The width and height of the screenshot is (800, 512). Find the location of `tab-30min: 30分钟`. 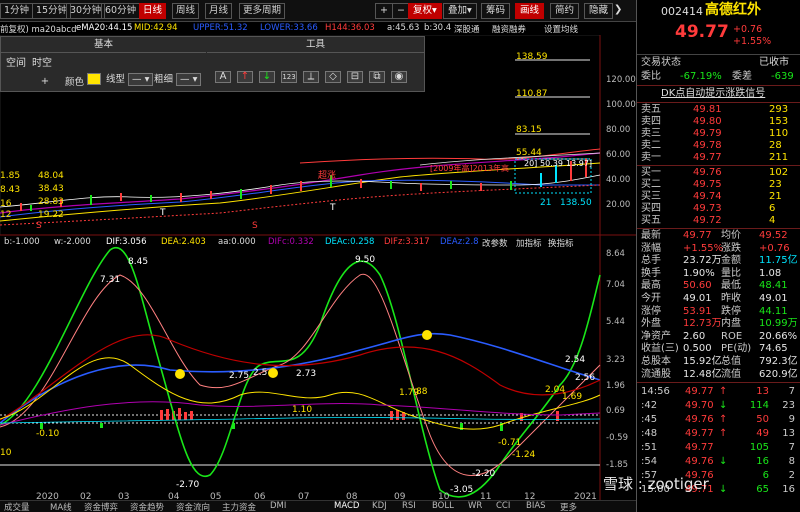

tab-30min: 30分钟 is located at coordinates (86, 11).